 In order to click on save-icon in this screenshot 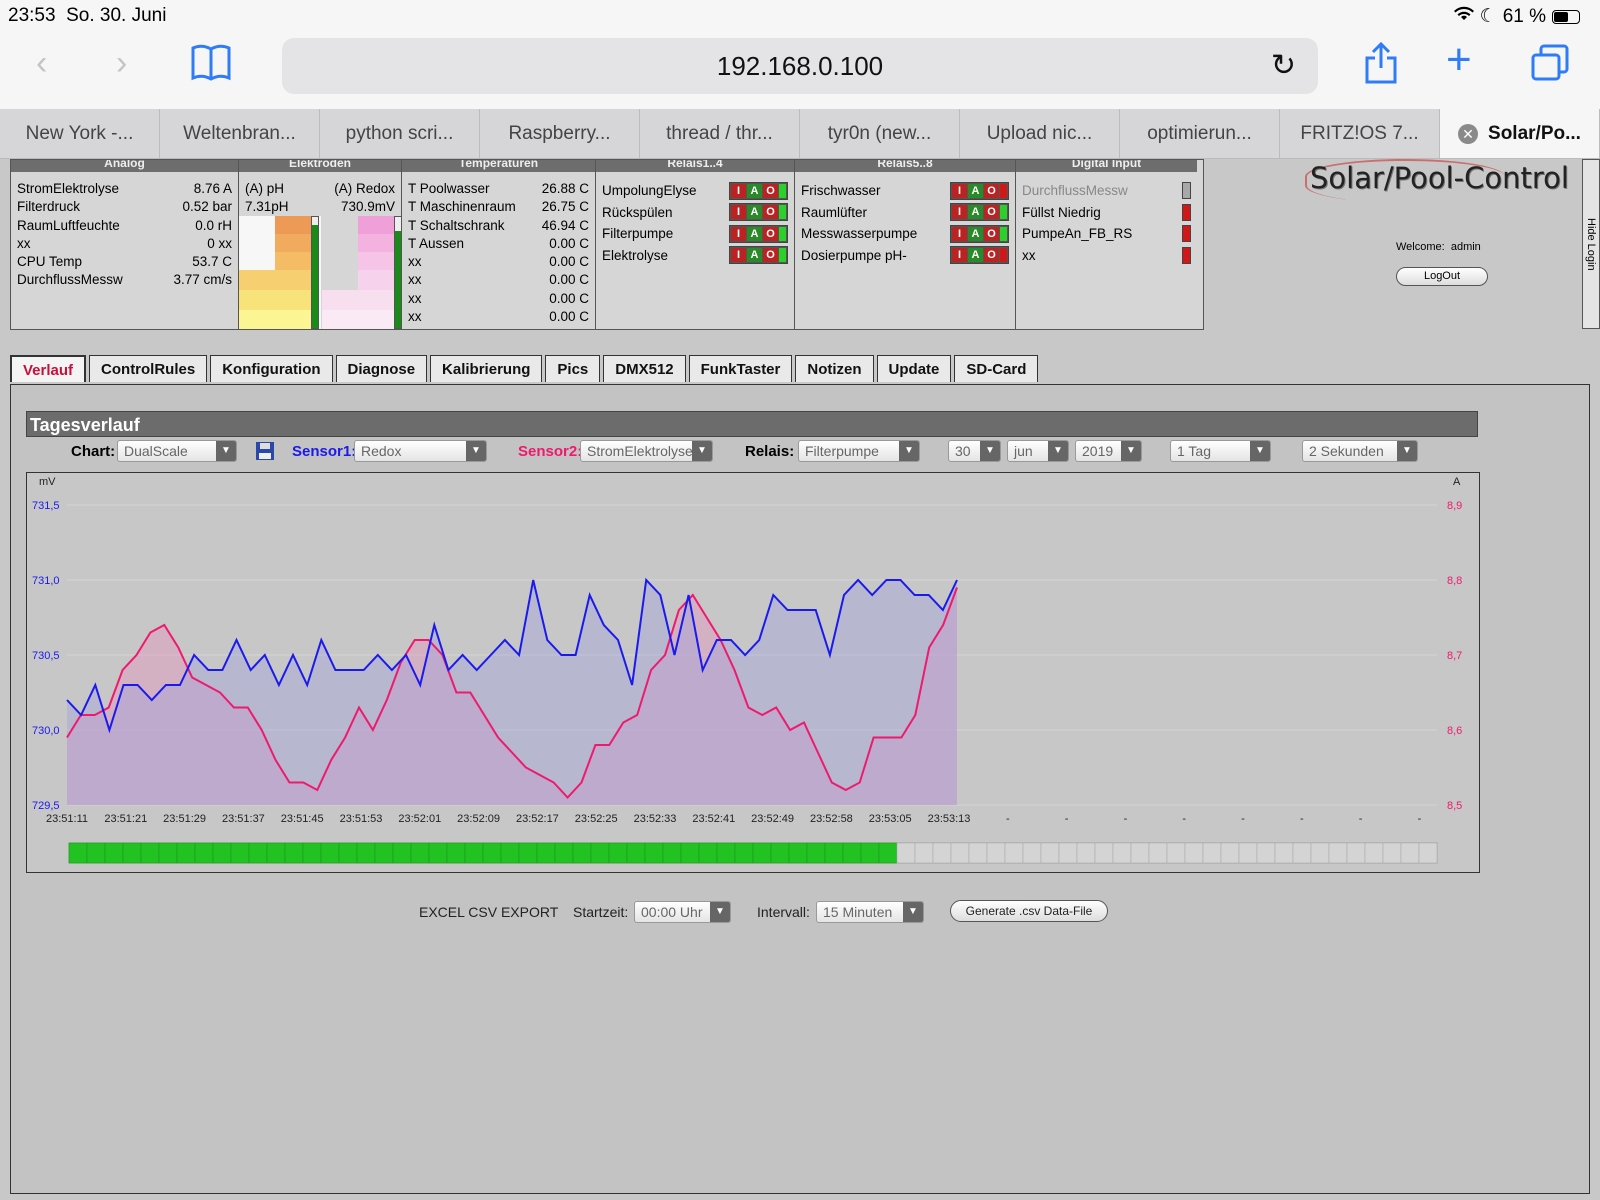, I will do `click(265, 453)`.